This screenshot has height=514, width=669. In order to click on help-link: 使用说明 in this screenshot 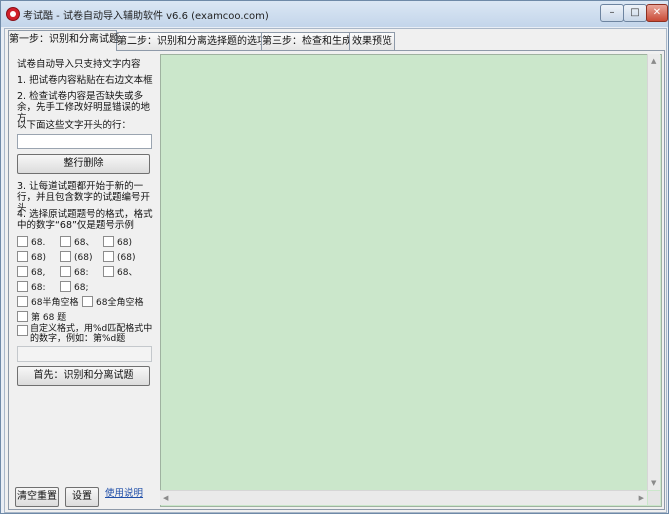, I will do `click(124, 492)`.